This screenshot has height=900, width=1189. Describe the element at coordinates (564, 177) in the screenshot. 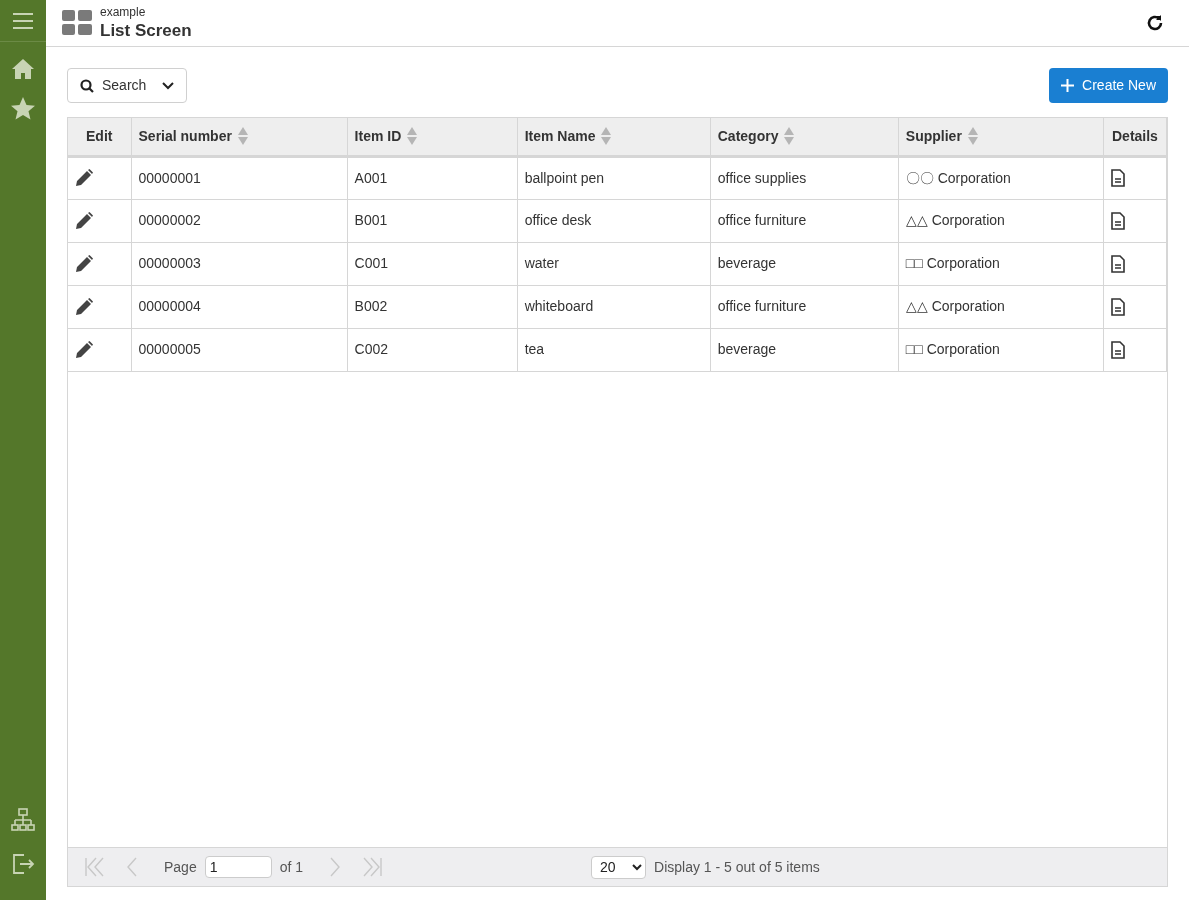

I see `table-cell: ballpoint pen` at that location.